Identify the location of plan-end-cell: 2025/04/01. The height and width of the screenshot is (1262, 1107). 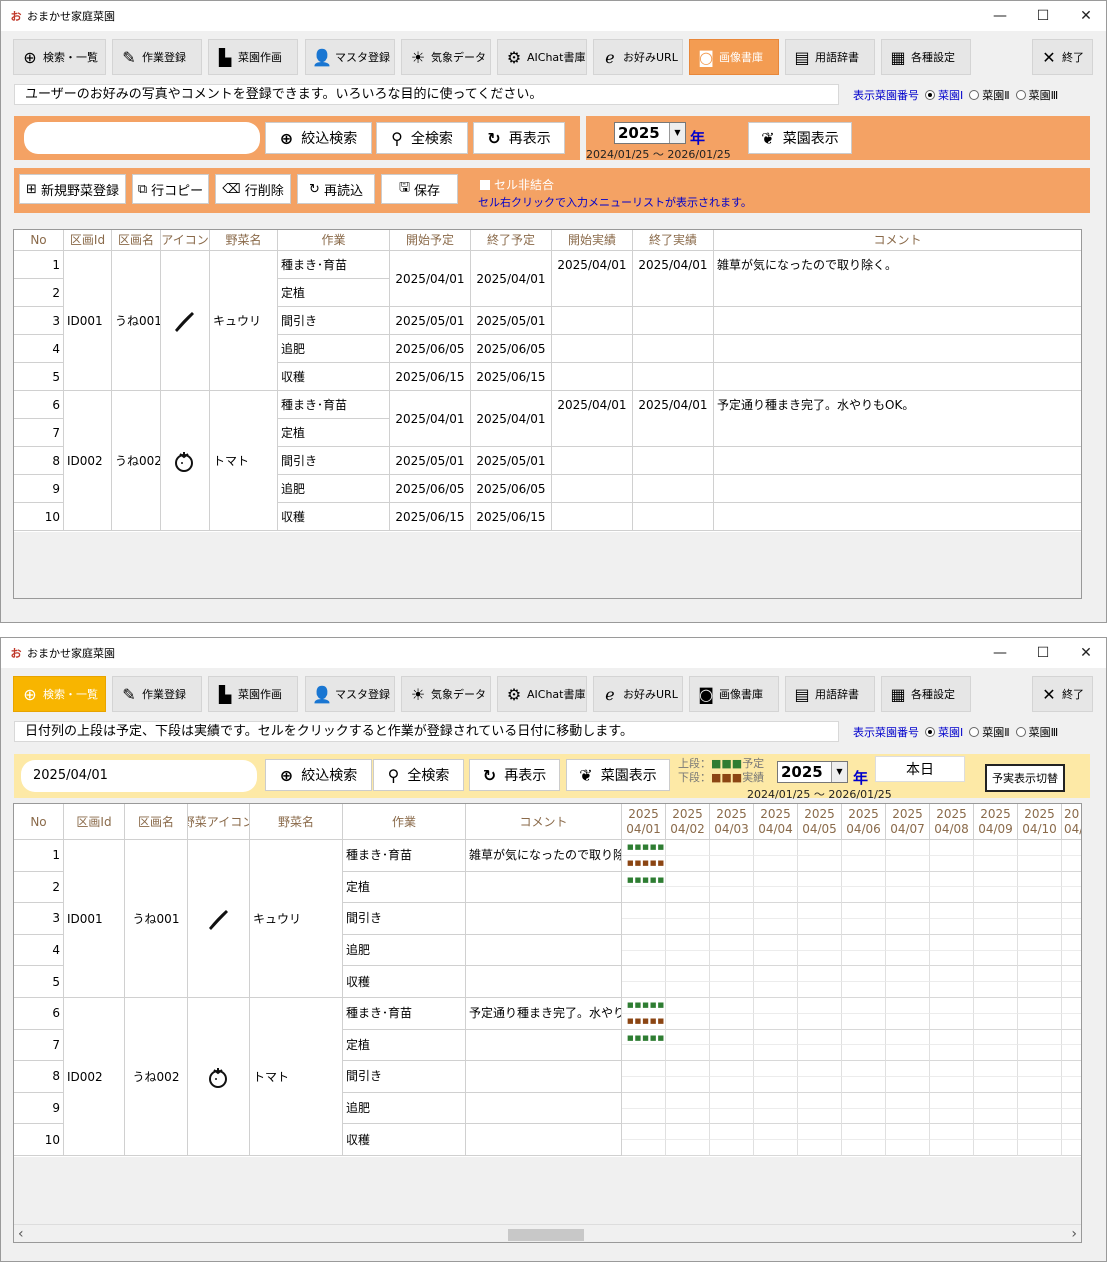
(511, 279).